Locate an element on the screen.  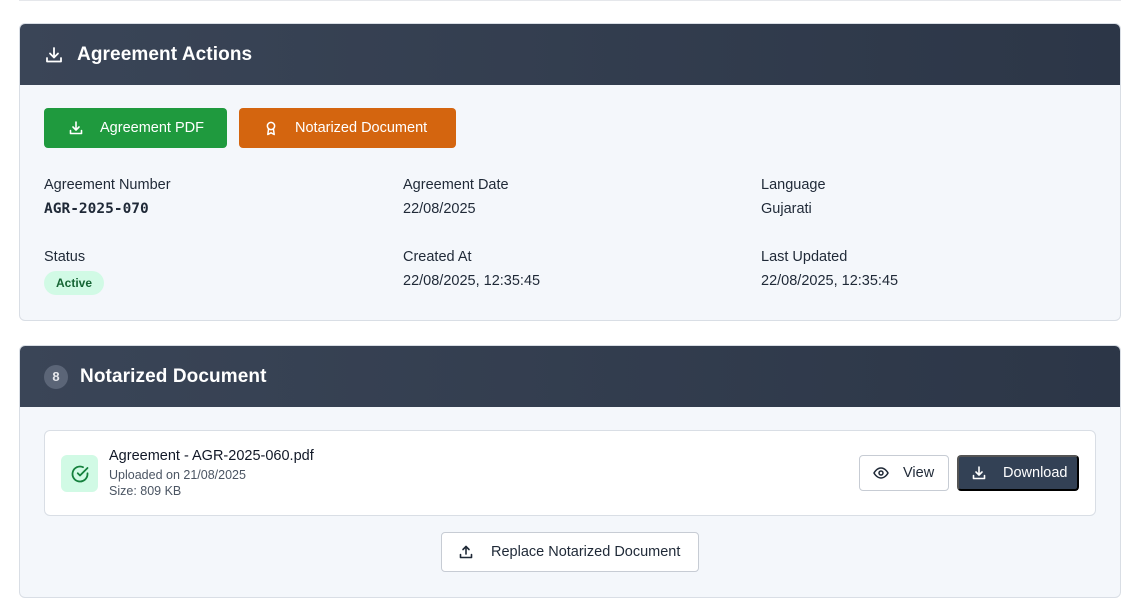
step-number-badge: 8 is located at coordinates (56, 376).